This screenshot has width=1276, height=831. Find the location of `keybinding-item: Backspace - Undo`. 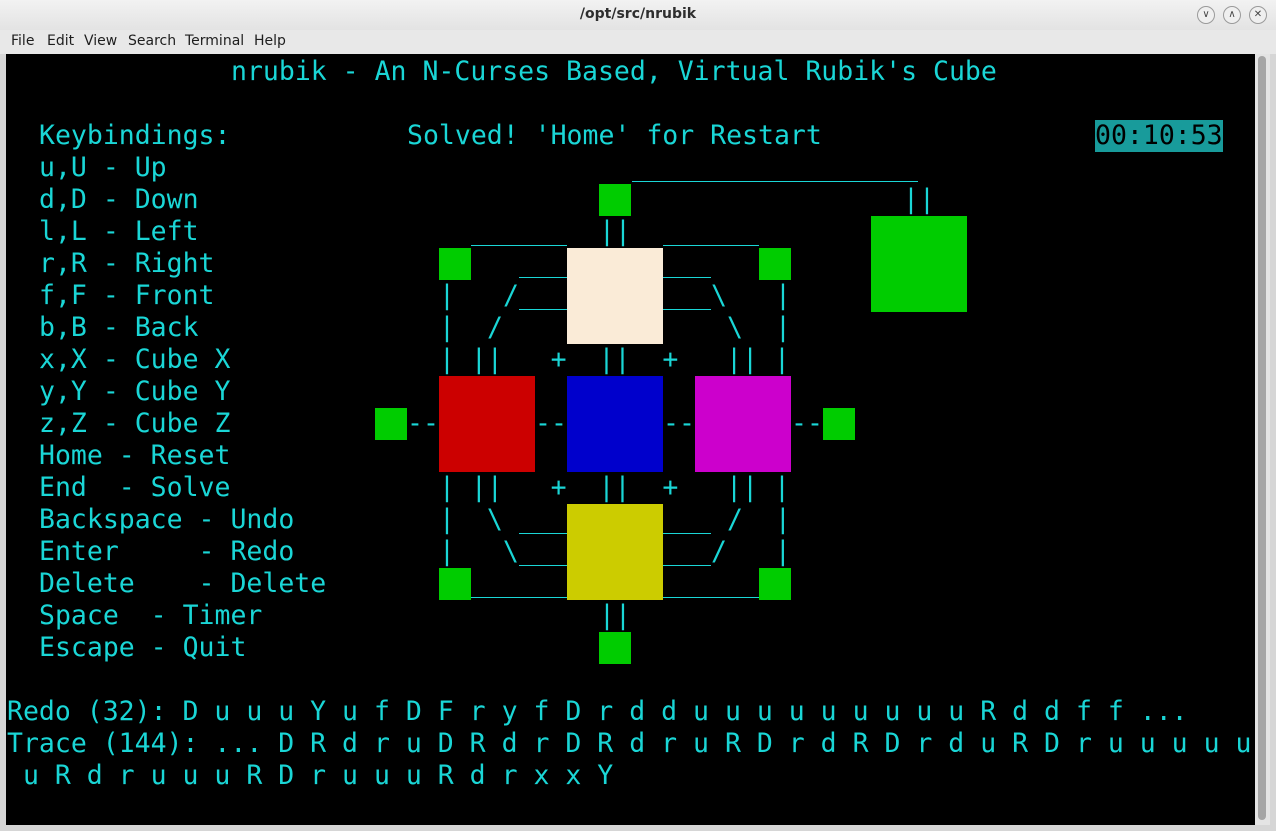

keybinding-item: Backspace - Undo is located at coordinates (167, 519).